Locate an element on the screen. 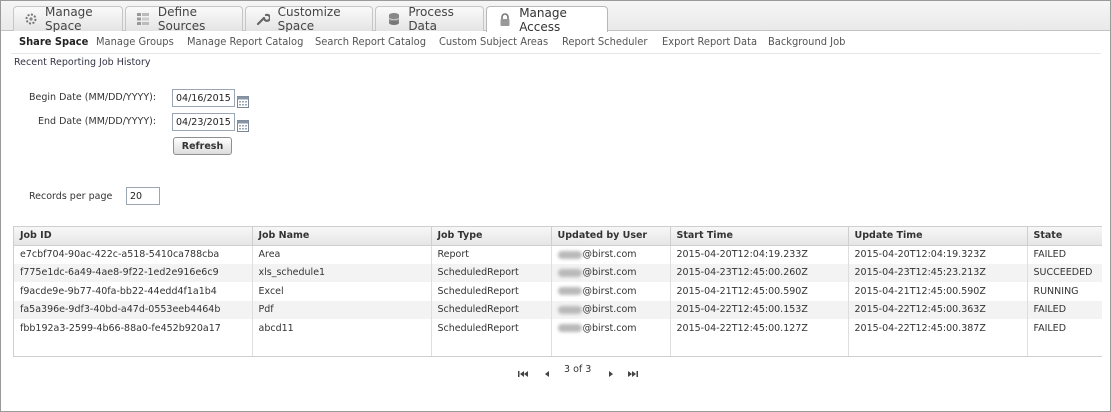 The height and width of the screenshot is (412, 1111). column-header-state: State is located at coordinates (1064, 236).